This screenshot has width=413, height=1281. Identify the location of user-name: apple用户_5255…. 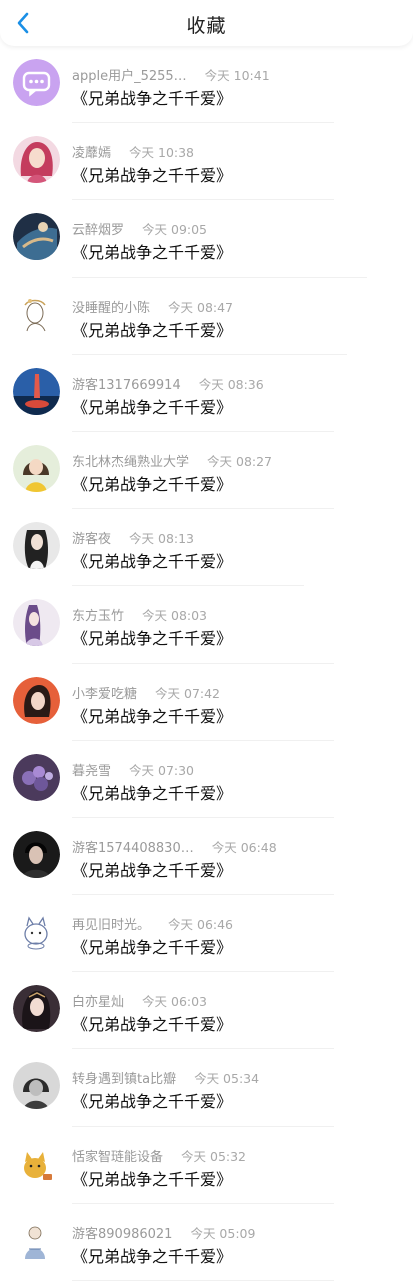
(129, 76).